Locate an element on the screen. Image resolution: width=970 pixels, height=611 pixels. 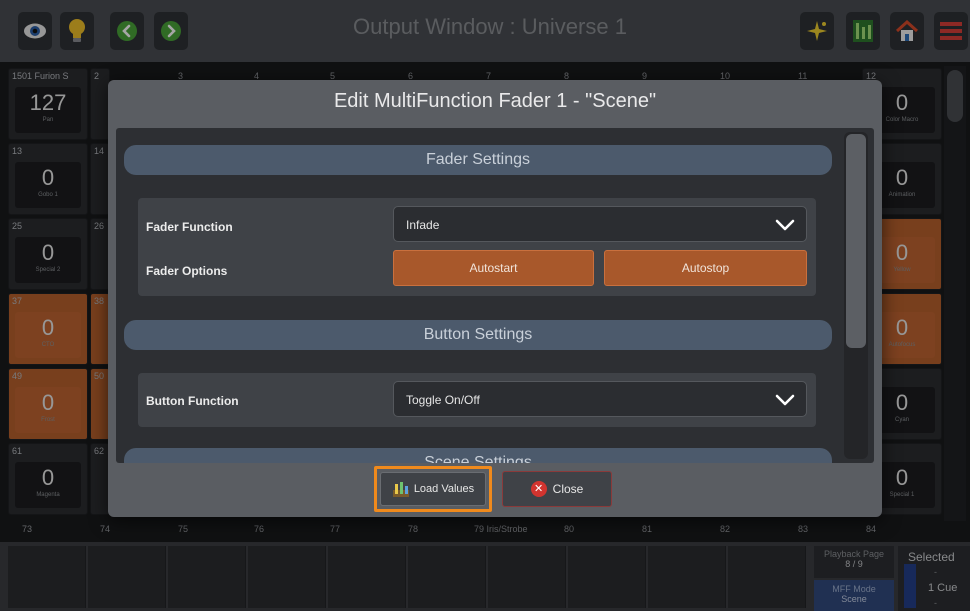
autostart-button: Autostart is located at coordinates (493, 268).